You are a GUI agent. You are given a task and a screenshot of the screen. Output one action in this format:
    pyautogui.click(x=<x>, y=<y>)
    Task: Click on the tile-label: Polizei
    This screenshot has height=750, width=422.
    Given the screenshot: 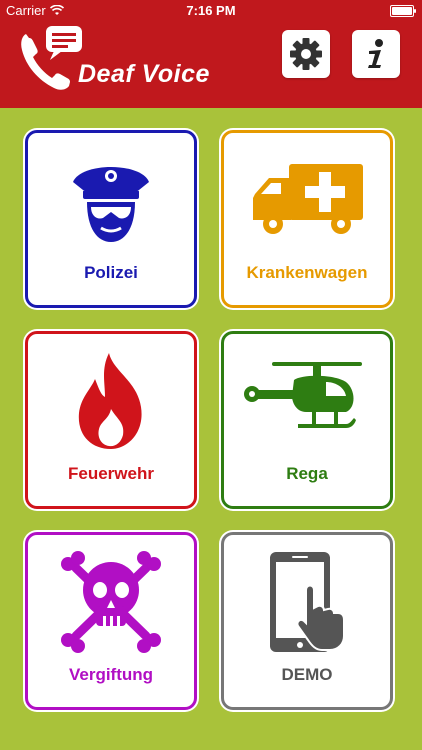 What is the action you would take?
    pyautogui.click(x=111, y=272)
    